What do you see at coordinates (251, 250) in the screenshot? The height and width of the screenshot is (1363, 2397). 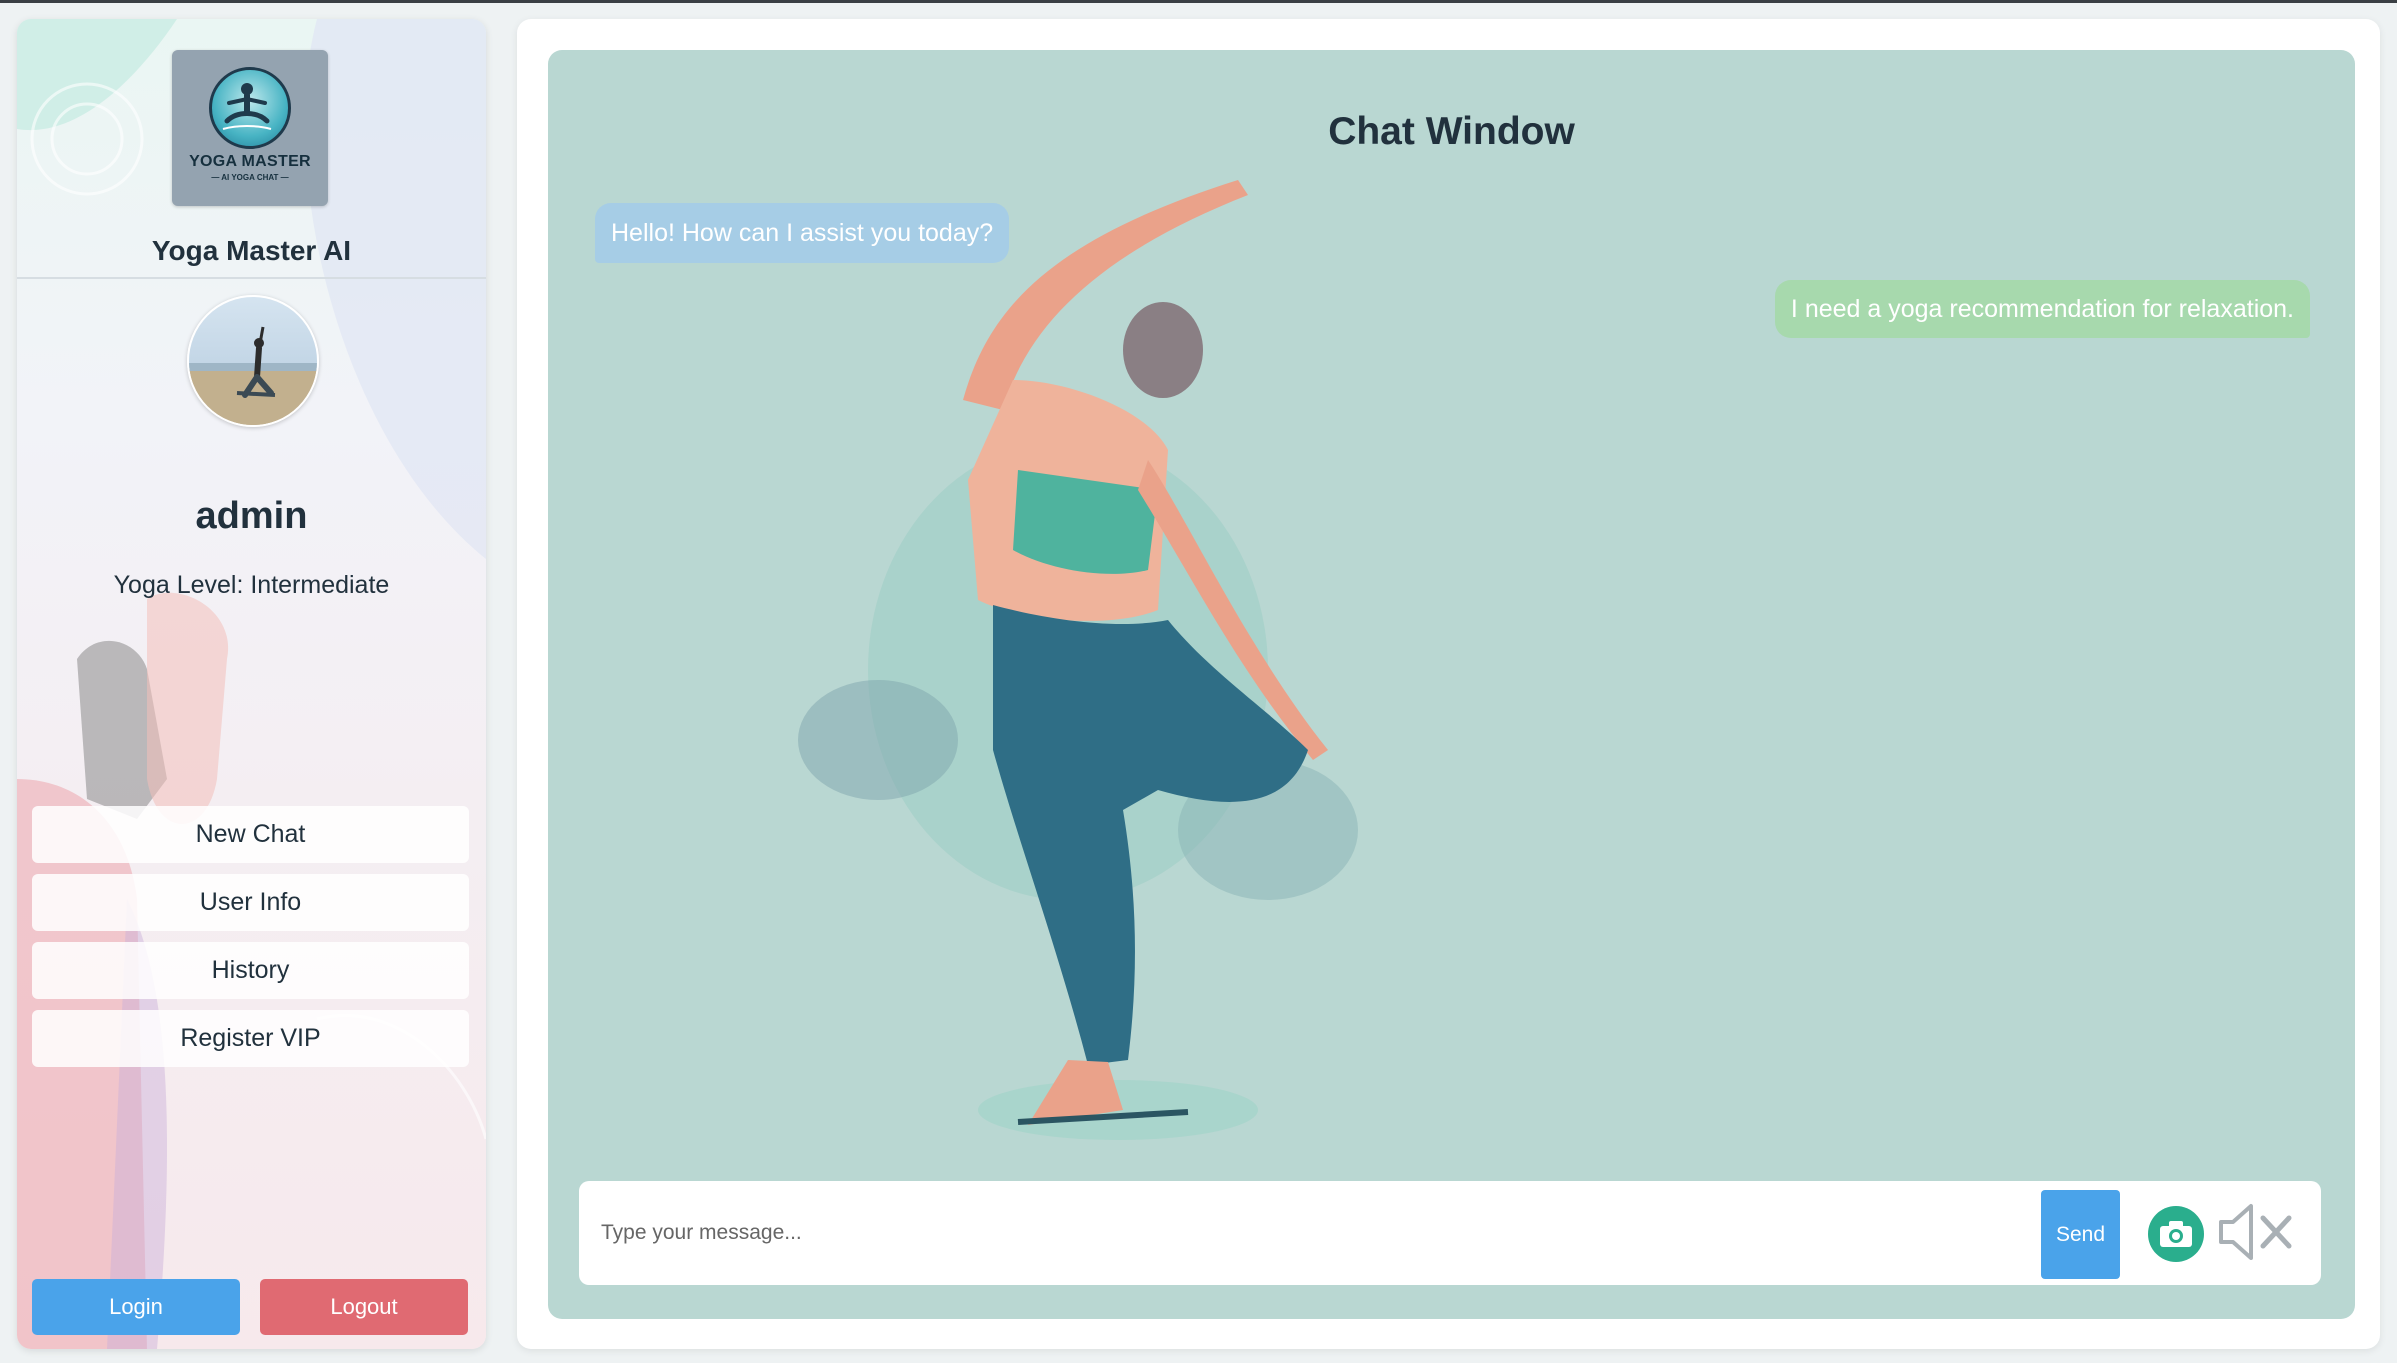 I see `app-name: Yoga Master AI` at bounding box center [251, 250].